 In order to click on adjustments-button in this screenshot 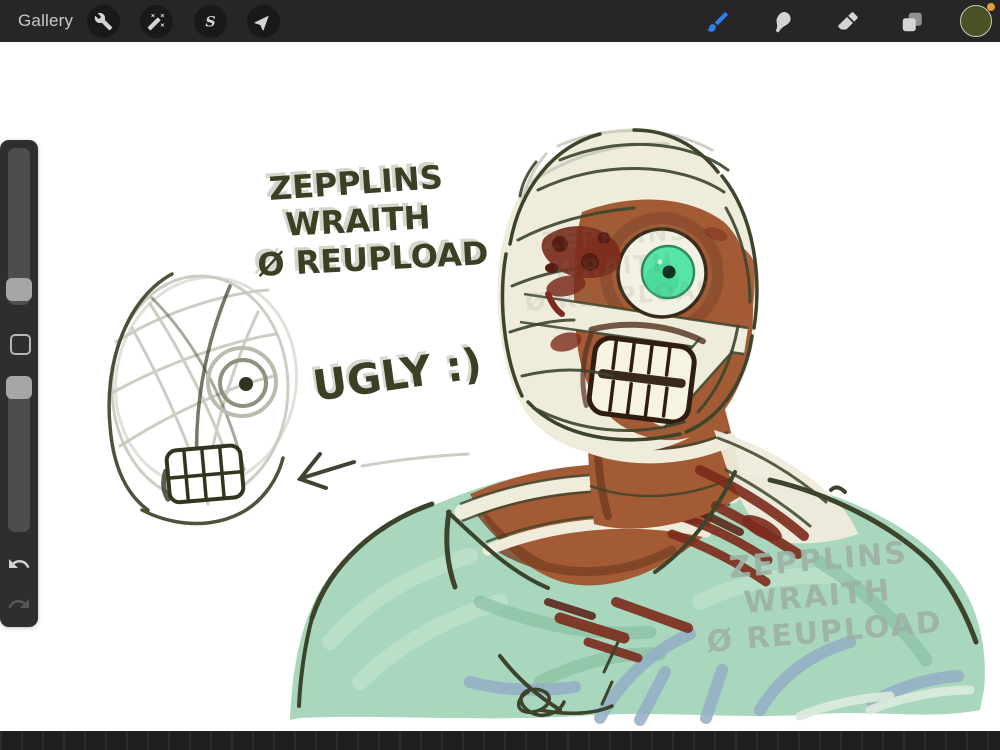, I will do `click(156, 21)`.